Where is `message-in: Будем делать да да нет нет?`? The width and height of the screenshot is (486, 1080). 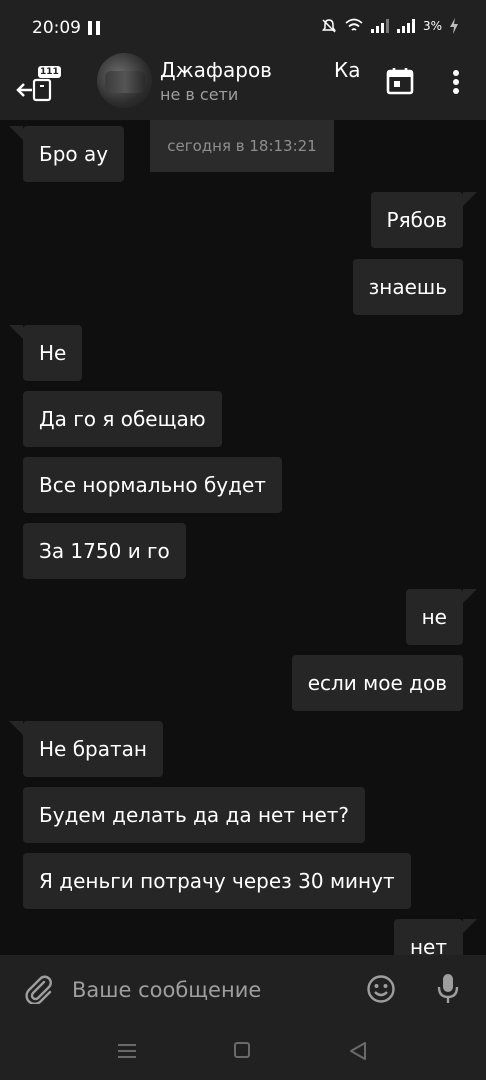 message-in: Будем делать да да нет нет? is located at coordinates (194, 815).